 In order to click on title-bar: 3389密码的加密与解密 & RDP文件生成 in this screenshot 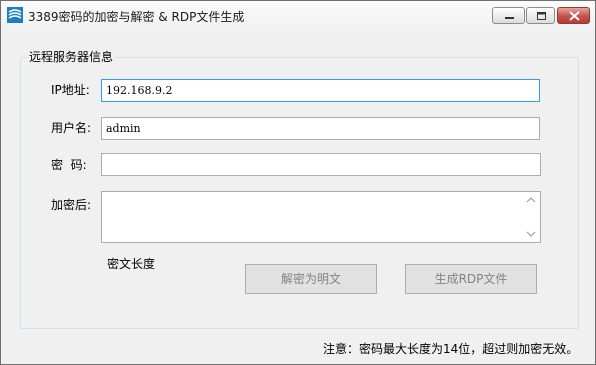, I will do `click(298, 16)`.